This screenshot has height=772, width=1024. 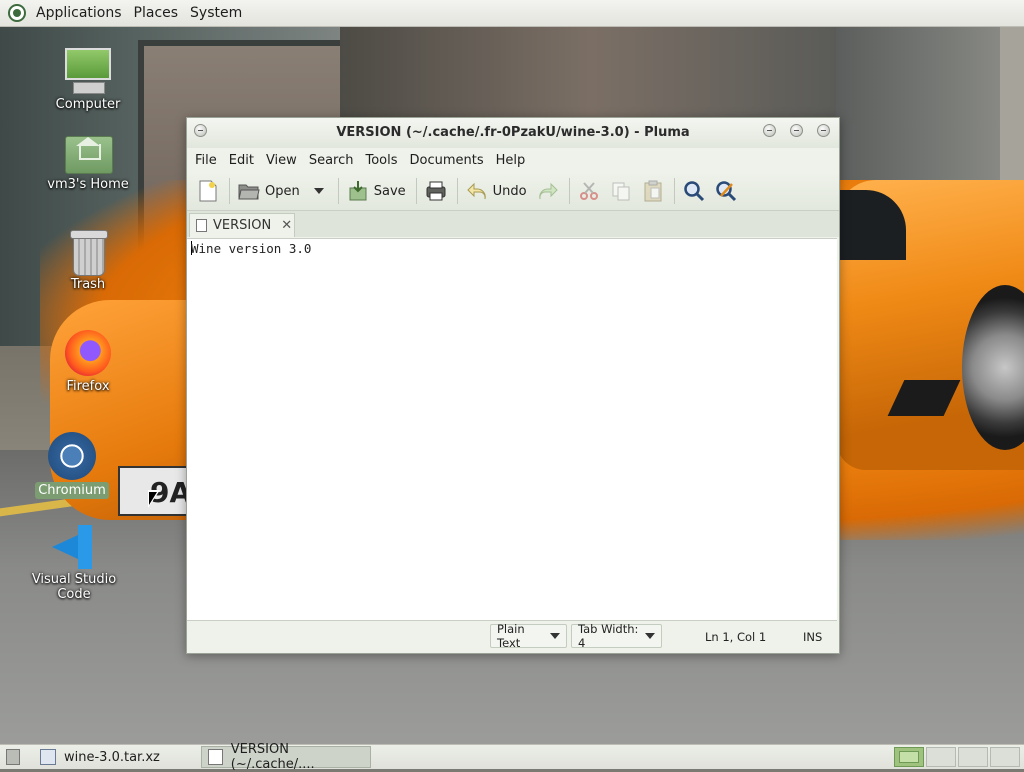 I want to click on print-button, so click(x=436, y=191).